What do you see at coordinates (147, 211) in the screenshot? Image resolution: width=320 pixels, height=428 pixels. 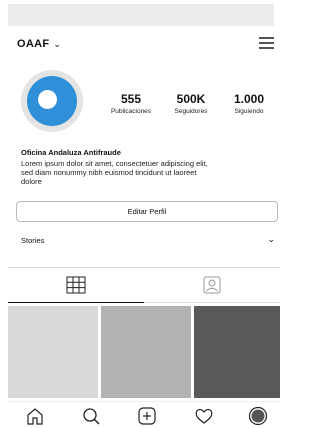 I see `edit-profile-button: Editar Perfil` at bounding box center [147, 211].